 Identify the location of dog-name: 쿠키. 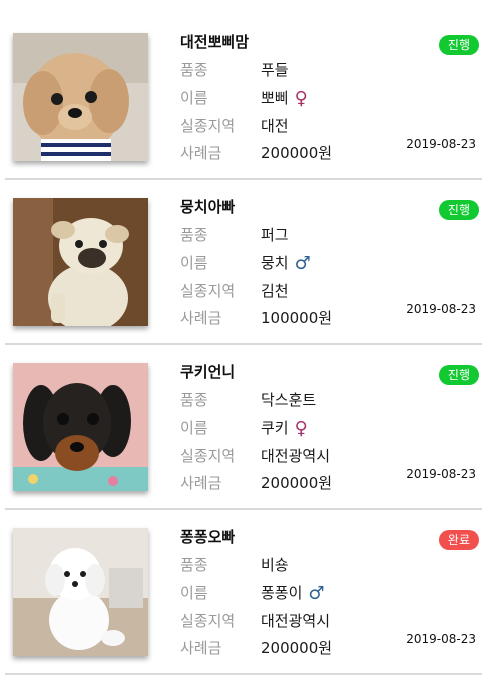
(275, 428).